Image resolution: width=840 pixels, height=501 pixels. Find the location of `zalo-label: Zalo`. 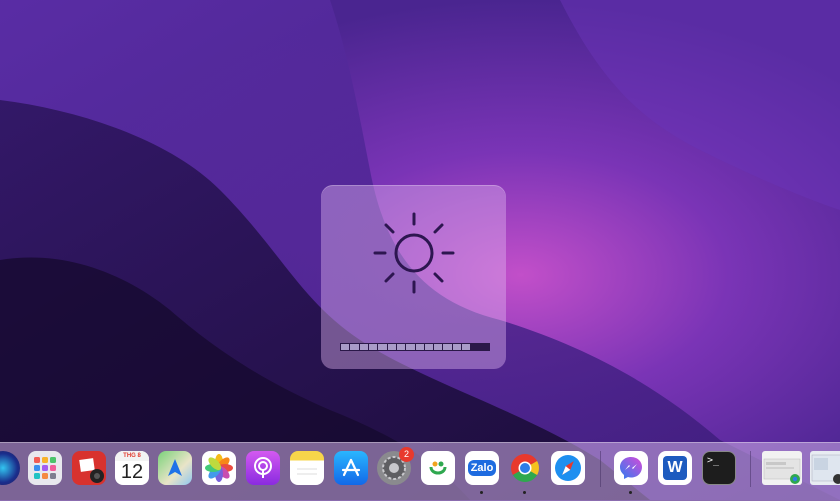

zalo-label: Zalo is located at coordinates (482, 468).